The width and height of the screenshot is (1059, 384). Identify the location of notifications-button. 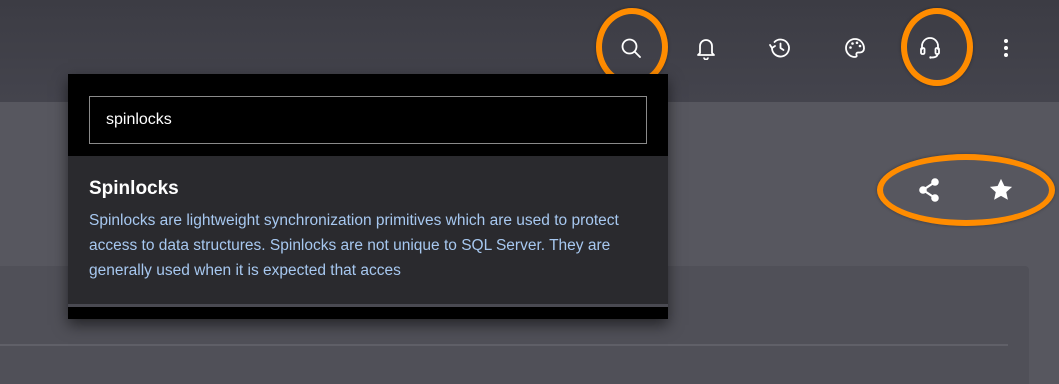
(706, 48).